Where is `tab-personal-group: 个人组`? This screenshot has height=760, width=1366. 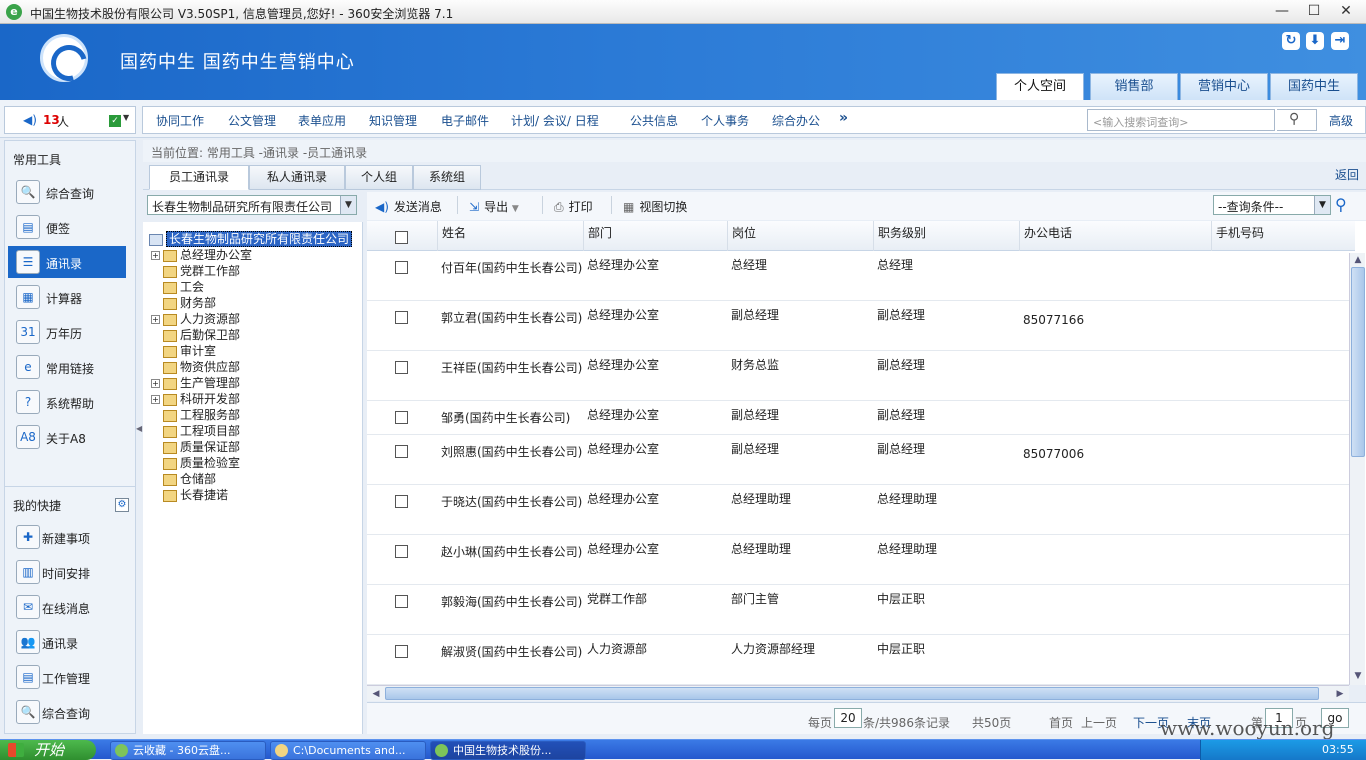
tab-personal-group: 个人组 is located at coordinates (379, 177).